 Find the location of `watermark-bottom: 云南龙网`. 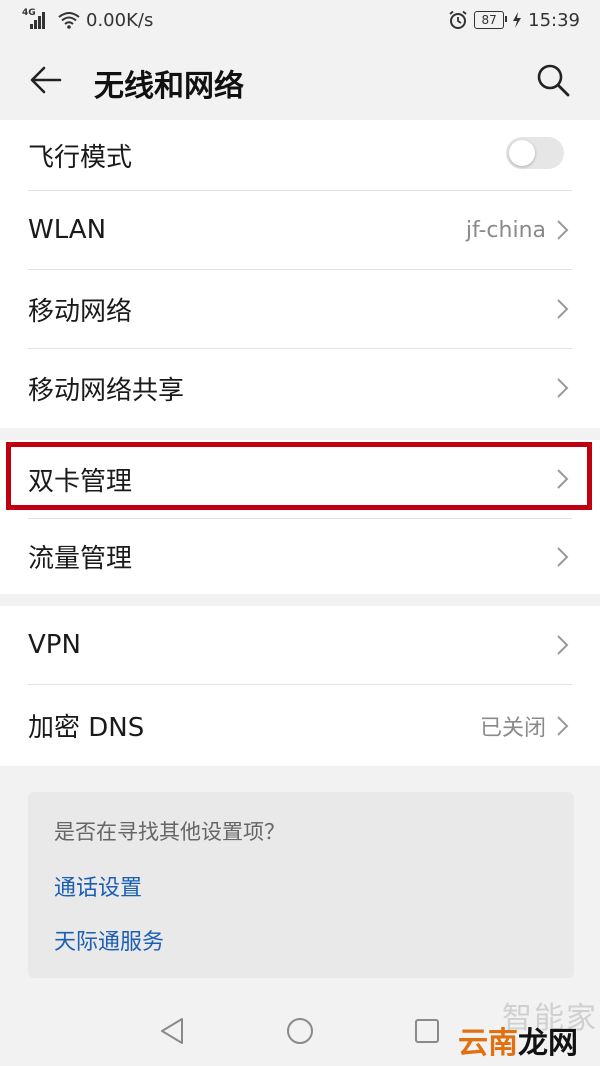

watermark-bottom: 云南龙网 is located at coordinates (518, 1040).